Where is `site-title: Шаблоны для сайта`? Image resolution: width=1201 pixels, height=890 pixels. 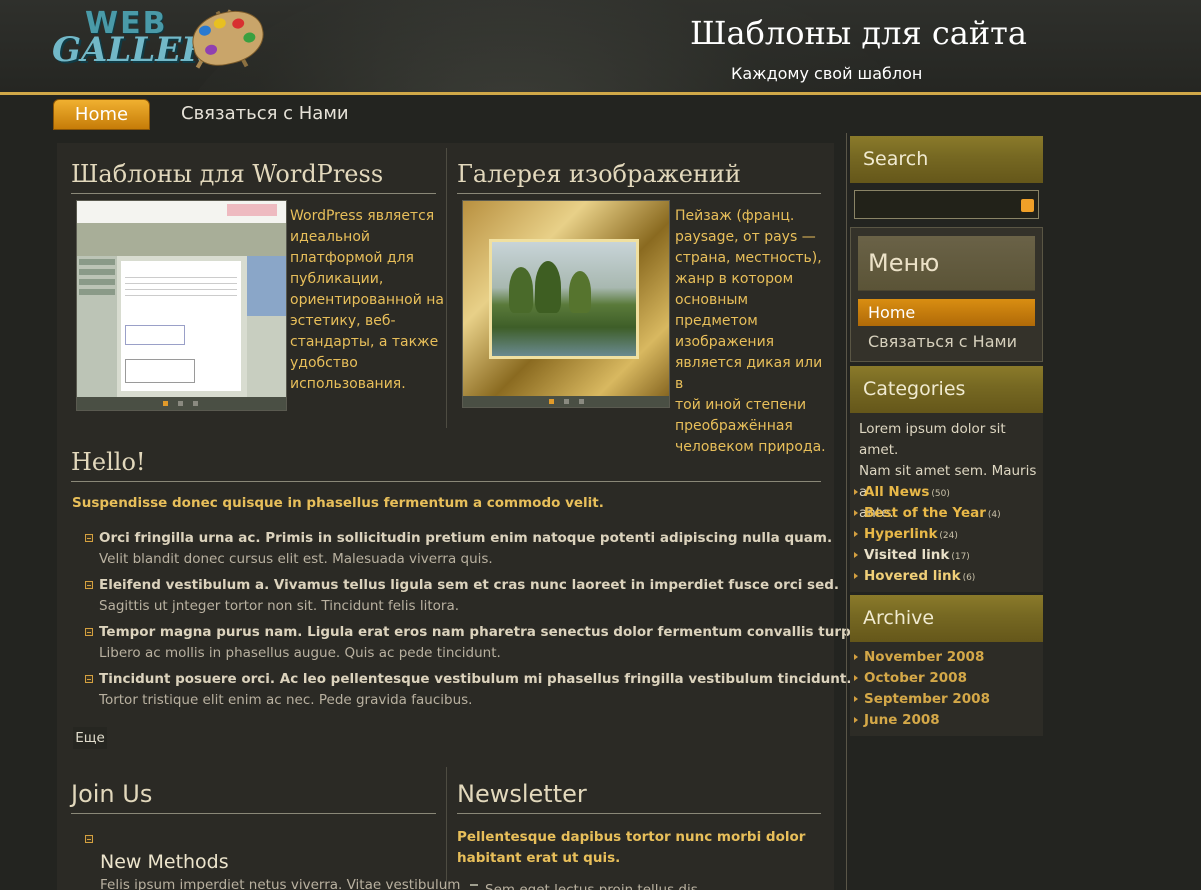
site-title: Шаблоны для сайта is located at coordinates (858, 33).